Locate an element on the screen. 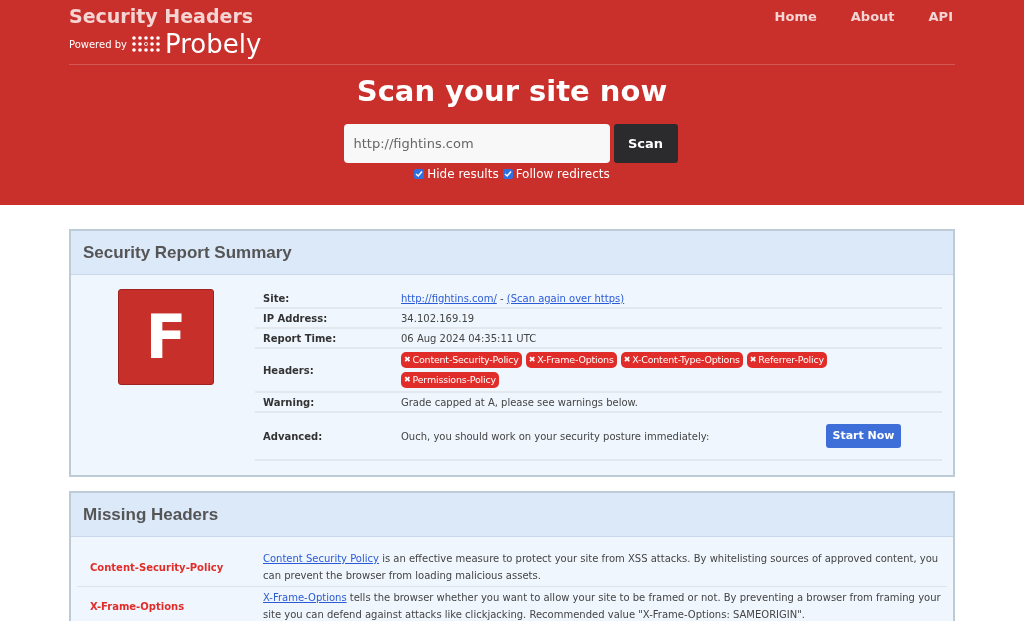  hero-title: Scan your site now is located at coordinates (512, 91).